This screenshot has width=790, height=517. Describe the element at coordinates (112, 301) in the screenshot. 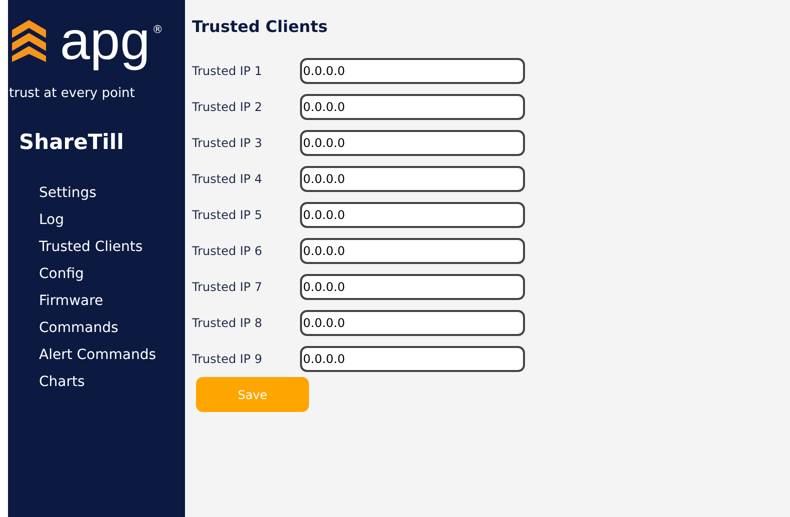

I see `nav-link: Firmware` at that location.